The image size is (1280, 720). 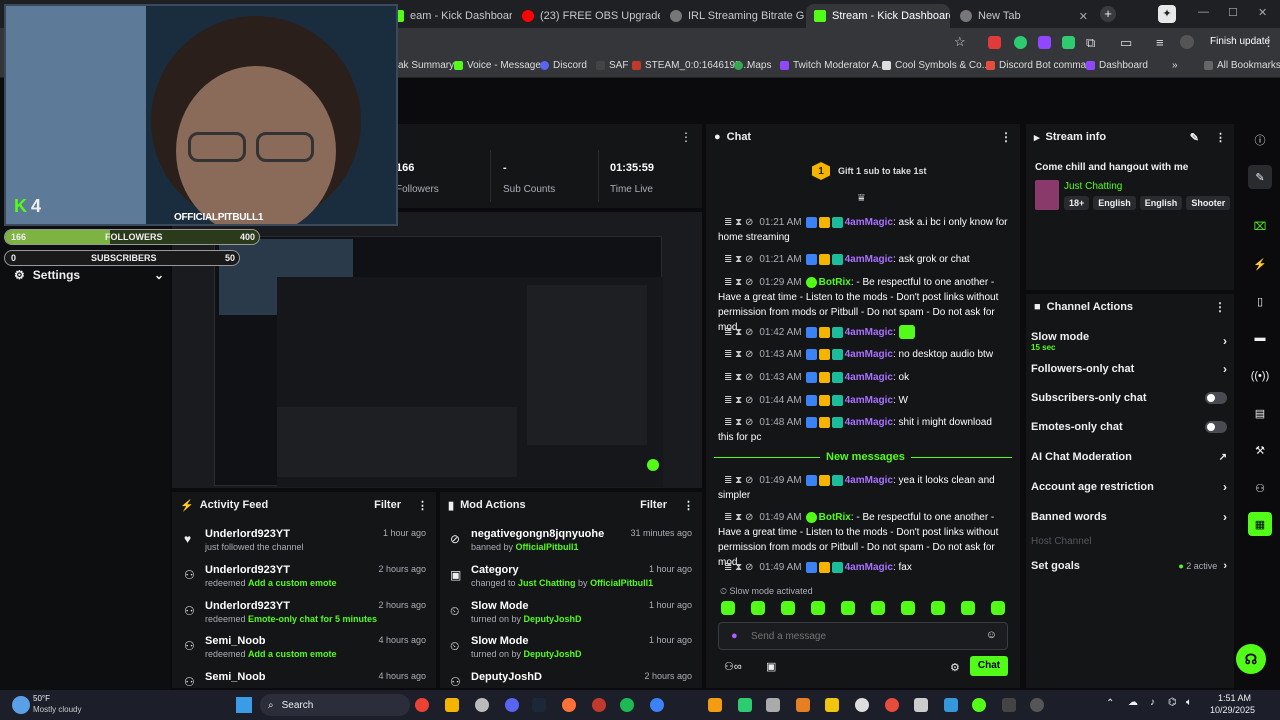 What do you see at coordinates (1262, 12) in the screenshot?
I see `close-window-icon: ✕` at bounding box center [1262, 12].